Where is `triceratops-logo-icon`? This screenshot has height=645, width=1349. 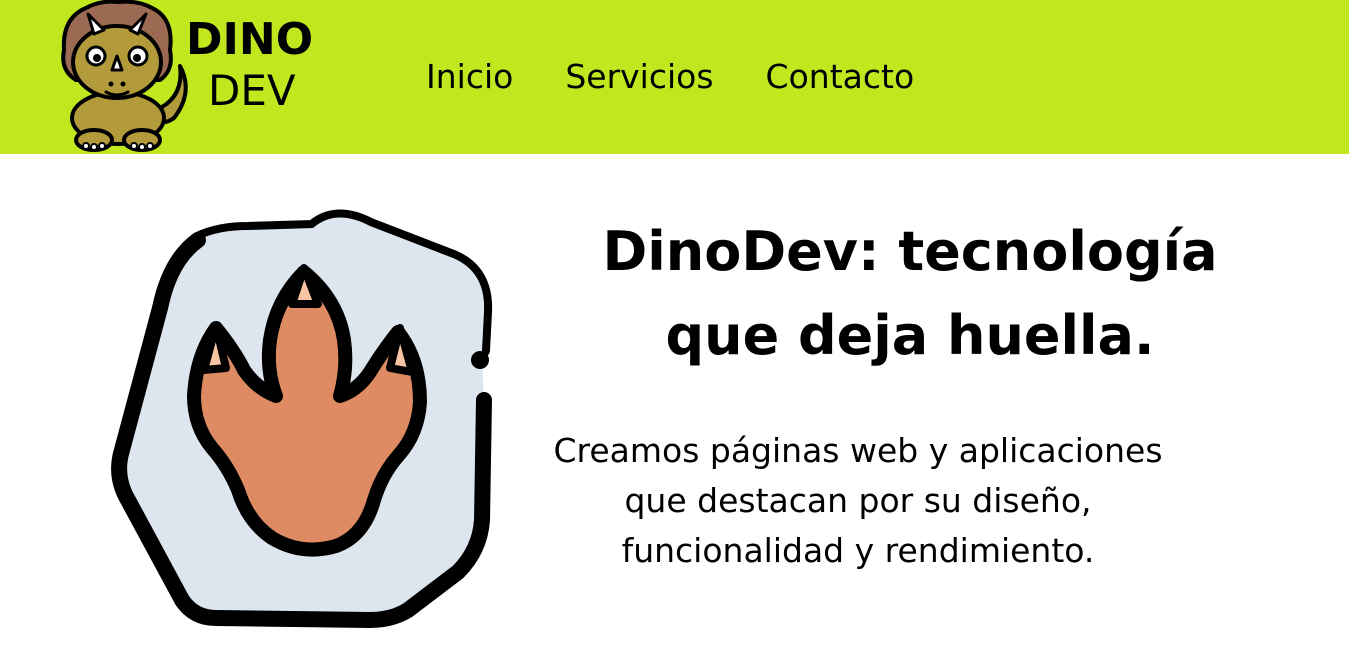
triceratops-logo-icon is located at coordinates (126, 77).